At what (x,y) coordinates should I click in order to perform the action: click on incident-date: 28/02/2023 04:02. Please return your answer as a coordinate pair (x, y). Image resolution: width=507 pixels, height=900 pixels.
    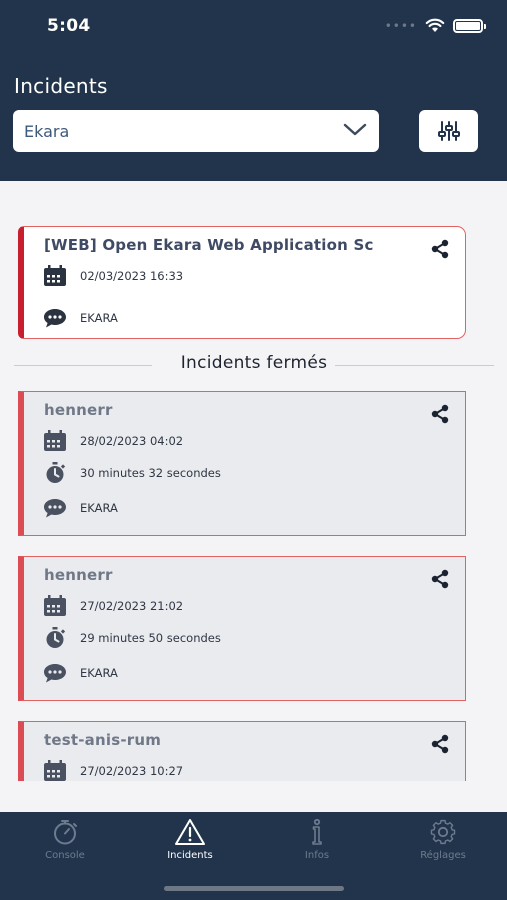
    Looking at the image, I should click on (132, 441).